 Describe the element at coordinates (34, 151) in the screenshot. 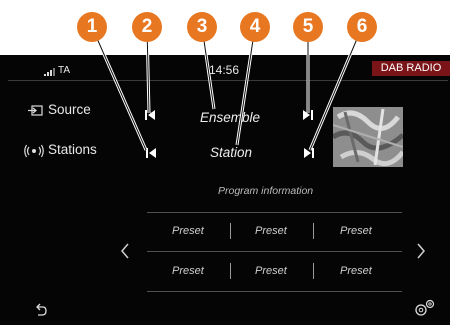

I see `stations-icon` at that location.